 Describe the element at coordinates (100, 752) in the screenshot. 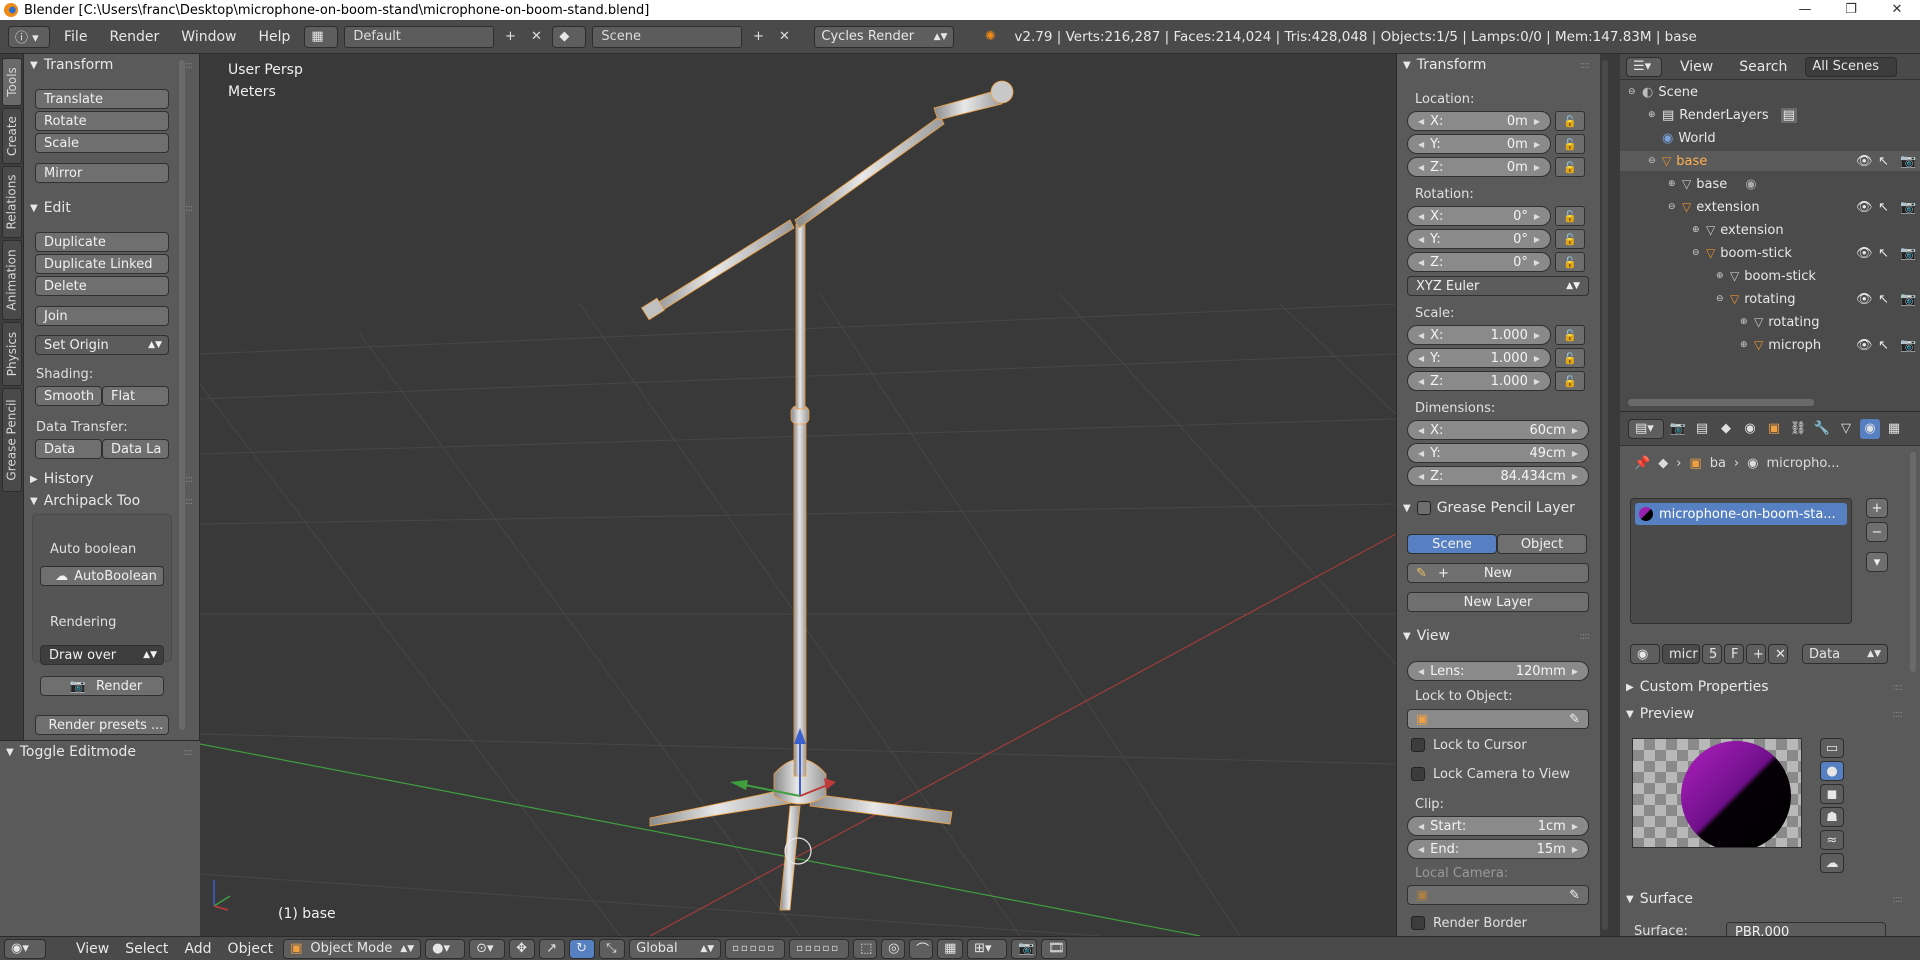

I see `toggle-editmode-header: ▼ Toggle Editmode::::` at that location.